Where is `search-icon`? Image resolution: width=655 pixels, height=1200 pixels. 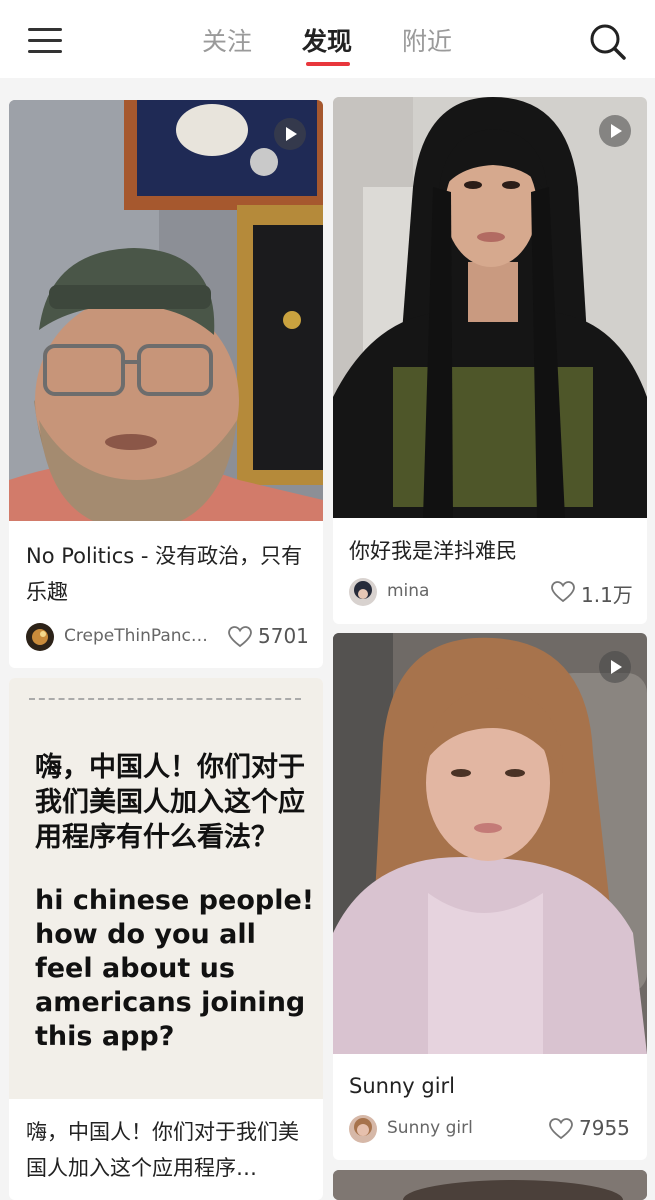 search-icon is located at coordinates (608, 42).